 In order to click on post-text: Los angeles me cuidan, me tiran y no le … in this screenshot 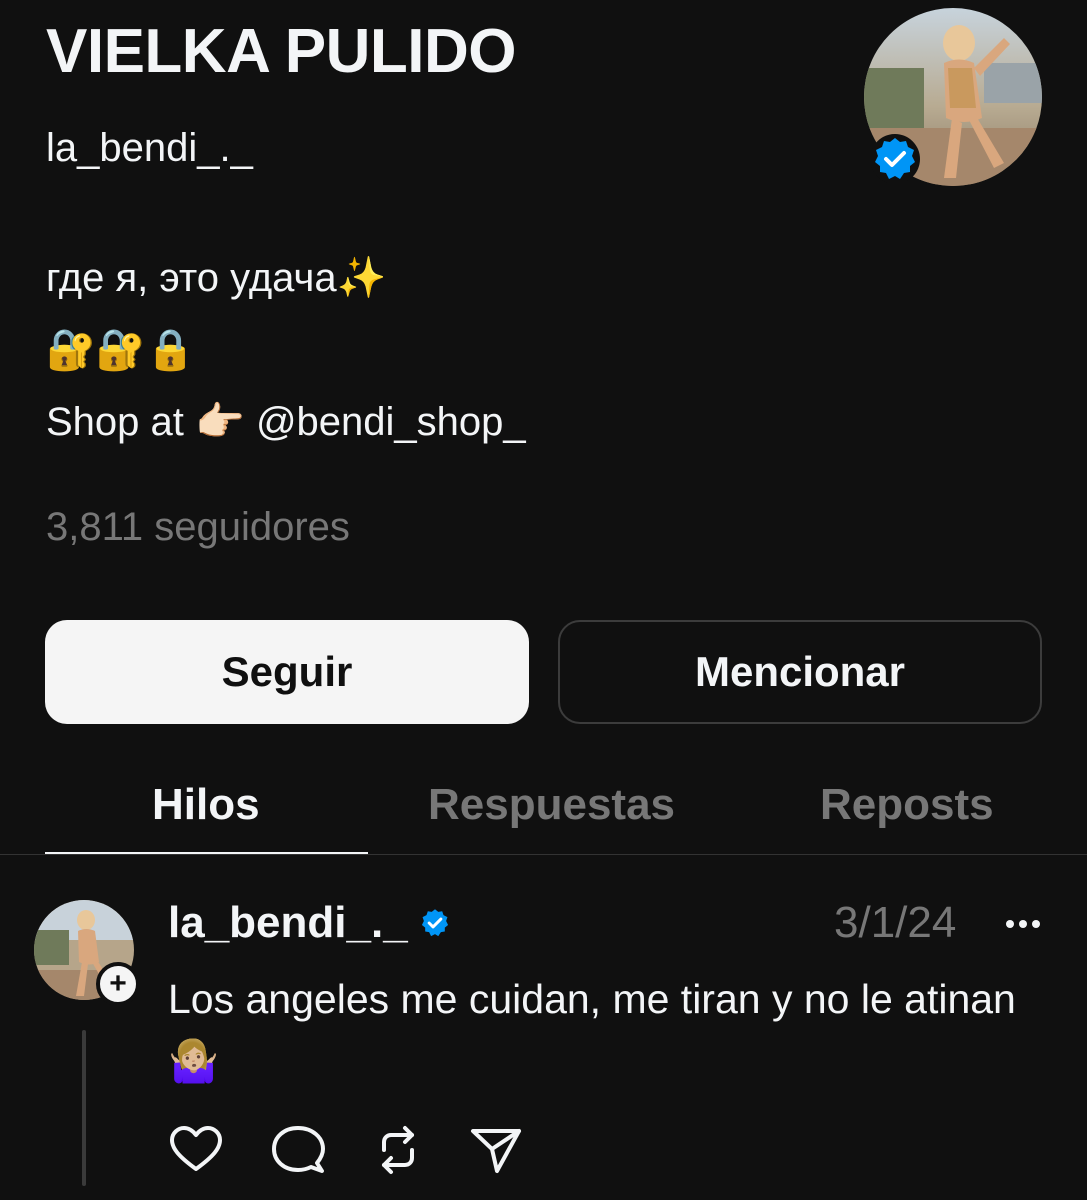, I will do `click(608, 1030)`.